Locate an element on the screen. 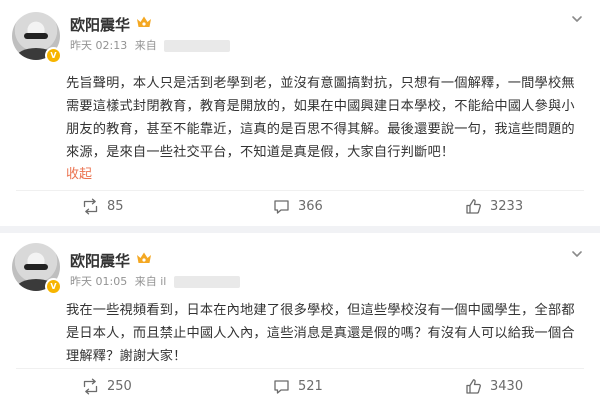 This screenshot has width=600, height=407. comment-button: 521 is located at coordinates (298, 386).